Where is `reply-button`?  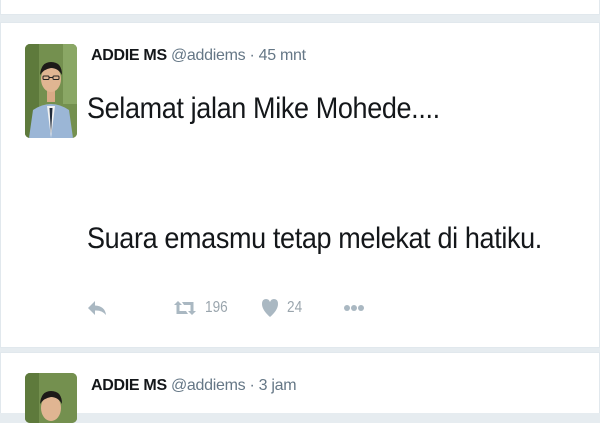
reply-button is located at coordinates (97, 308).